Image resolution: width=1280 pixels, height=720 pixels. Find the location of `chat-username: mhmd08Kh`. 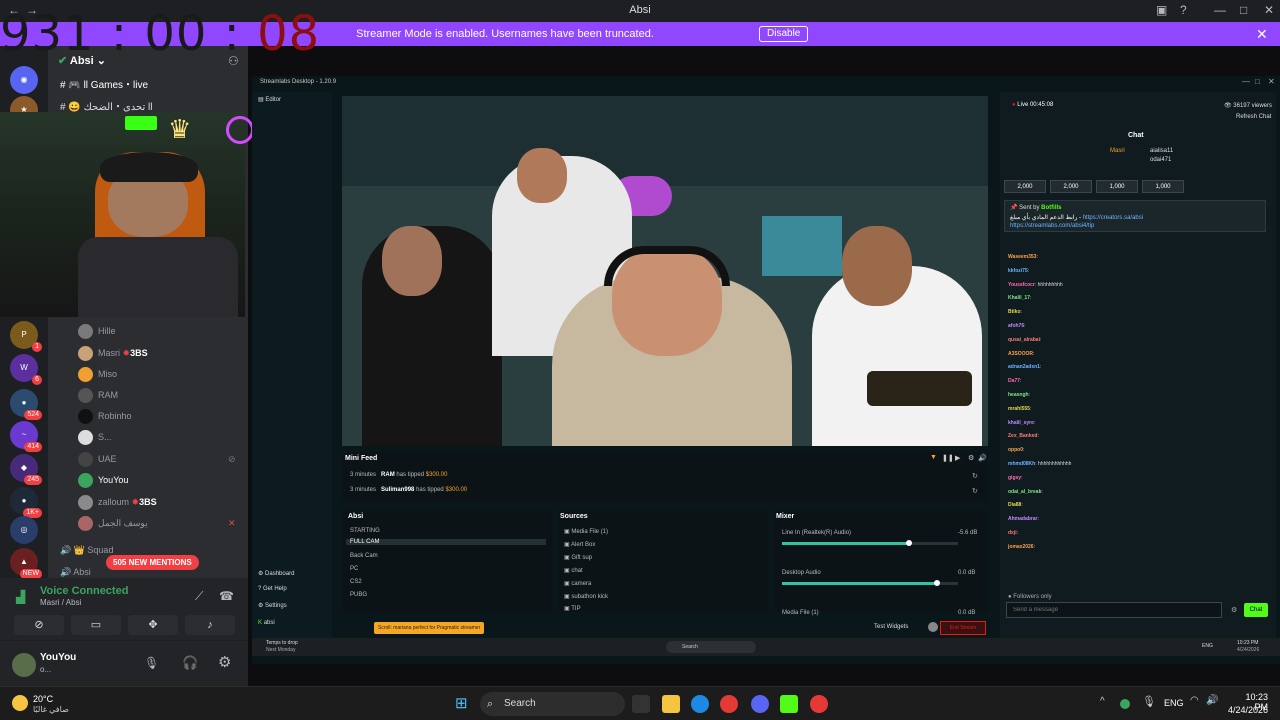

chat-username: mhmd08Kh is located at coordinates (1021, 464).